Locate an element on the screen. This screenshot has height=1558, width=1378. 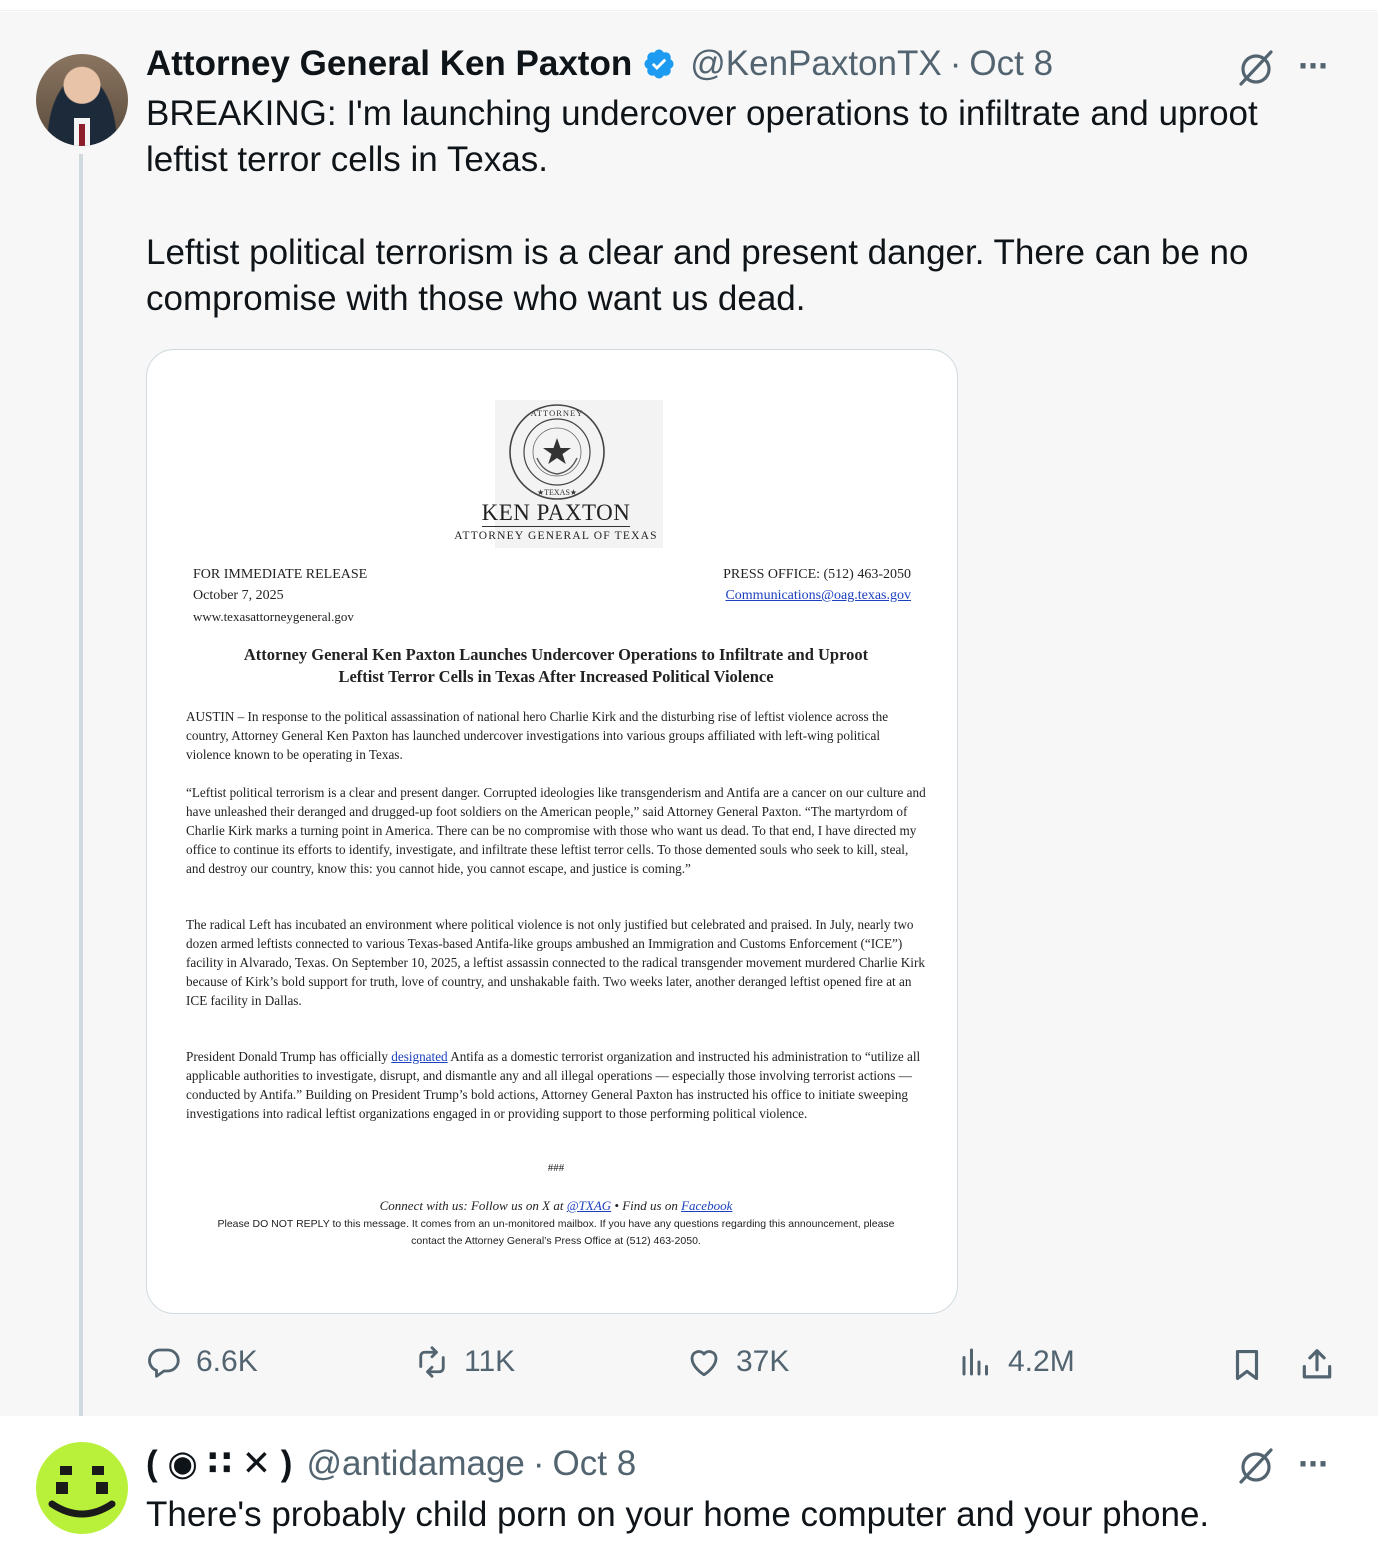
attorney-general-seal-icon: ATTORNEY ★TEXAS★ is located at coordinates (557, 452).